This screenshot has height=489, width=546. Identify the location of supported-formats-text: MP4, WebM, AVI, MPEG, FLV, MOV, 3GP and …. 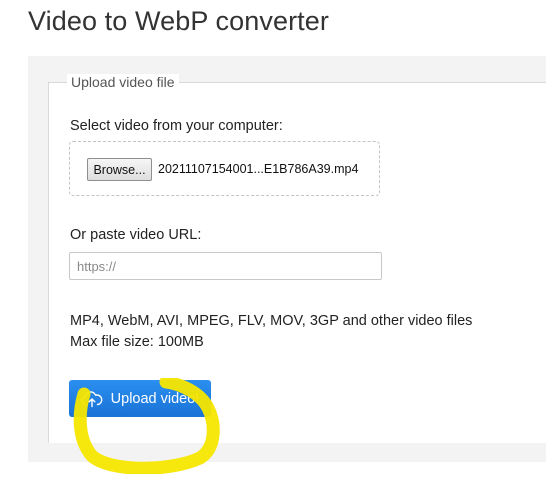
(271, 321).